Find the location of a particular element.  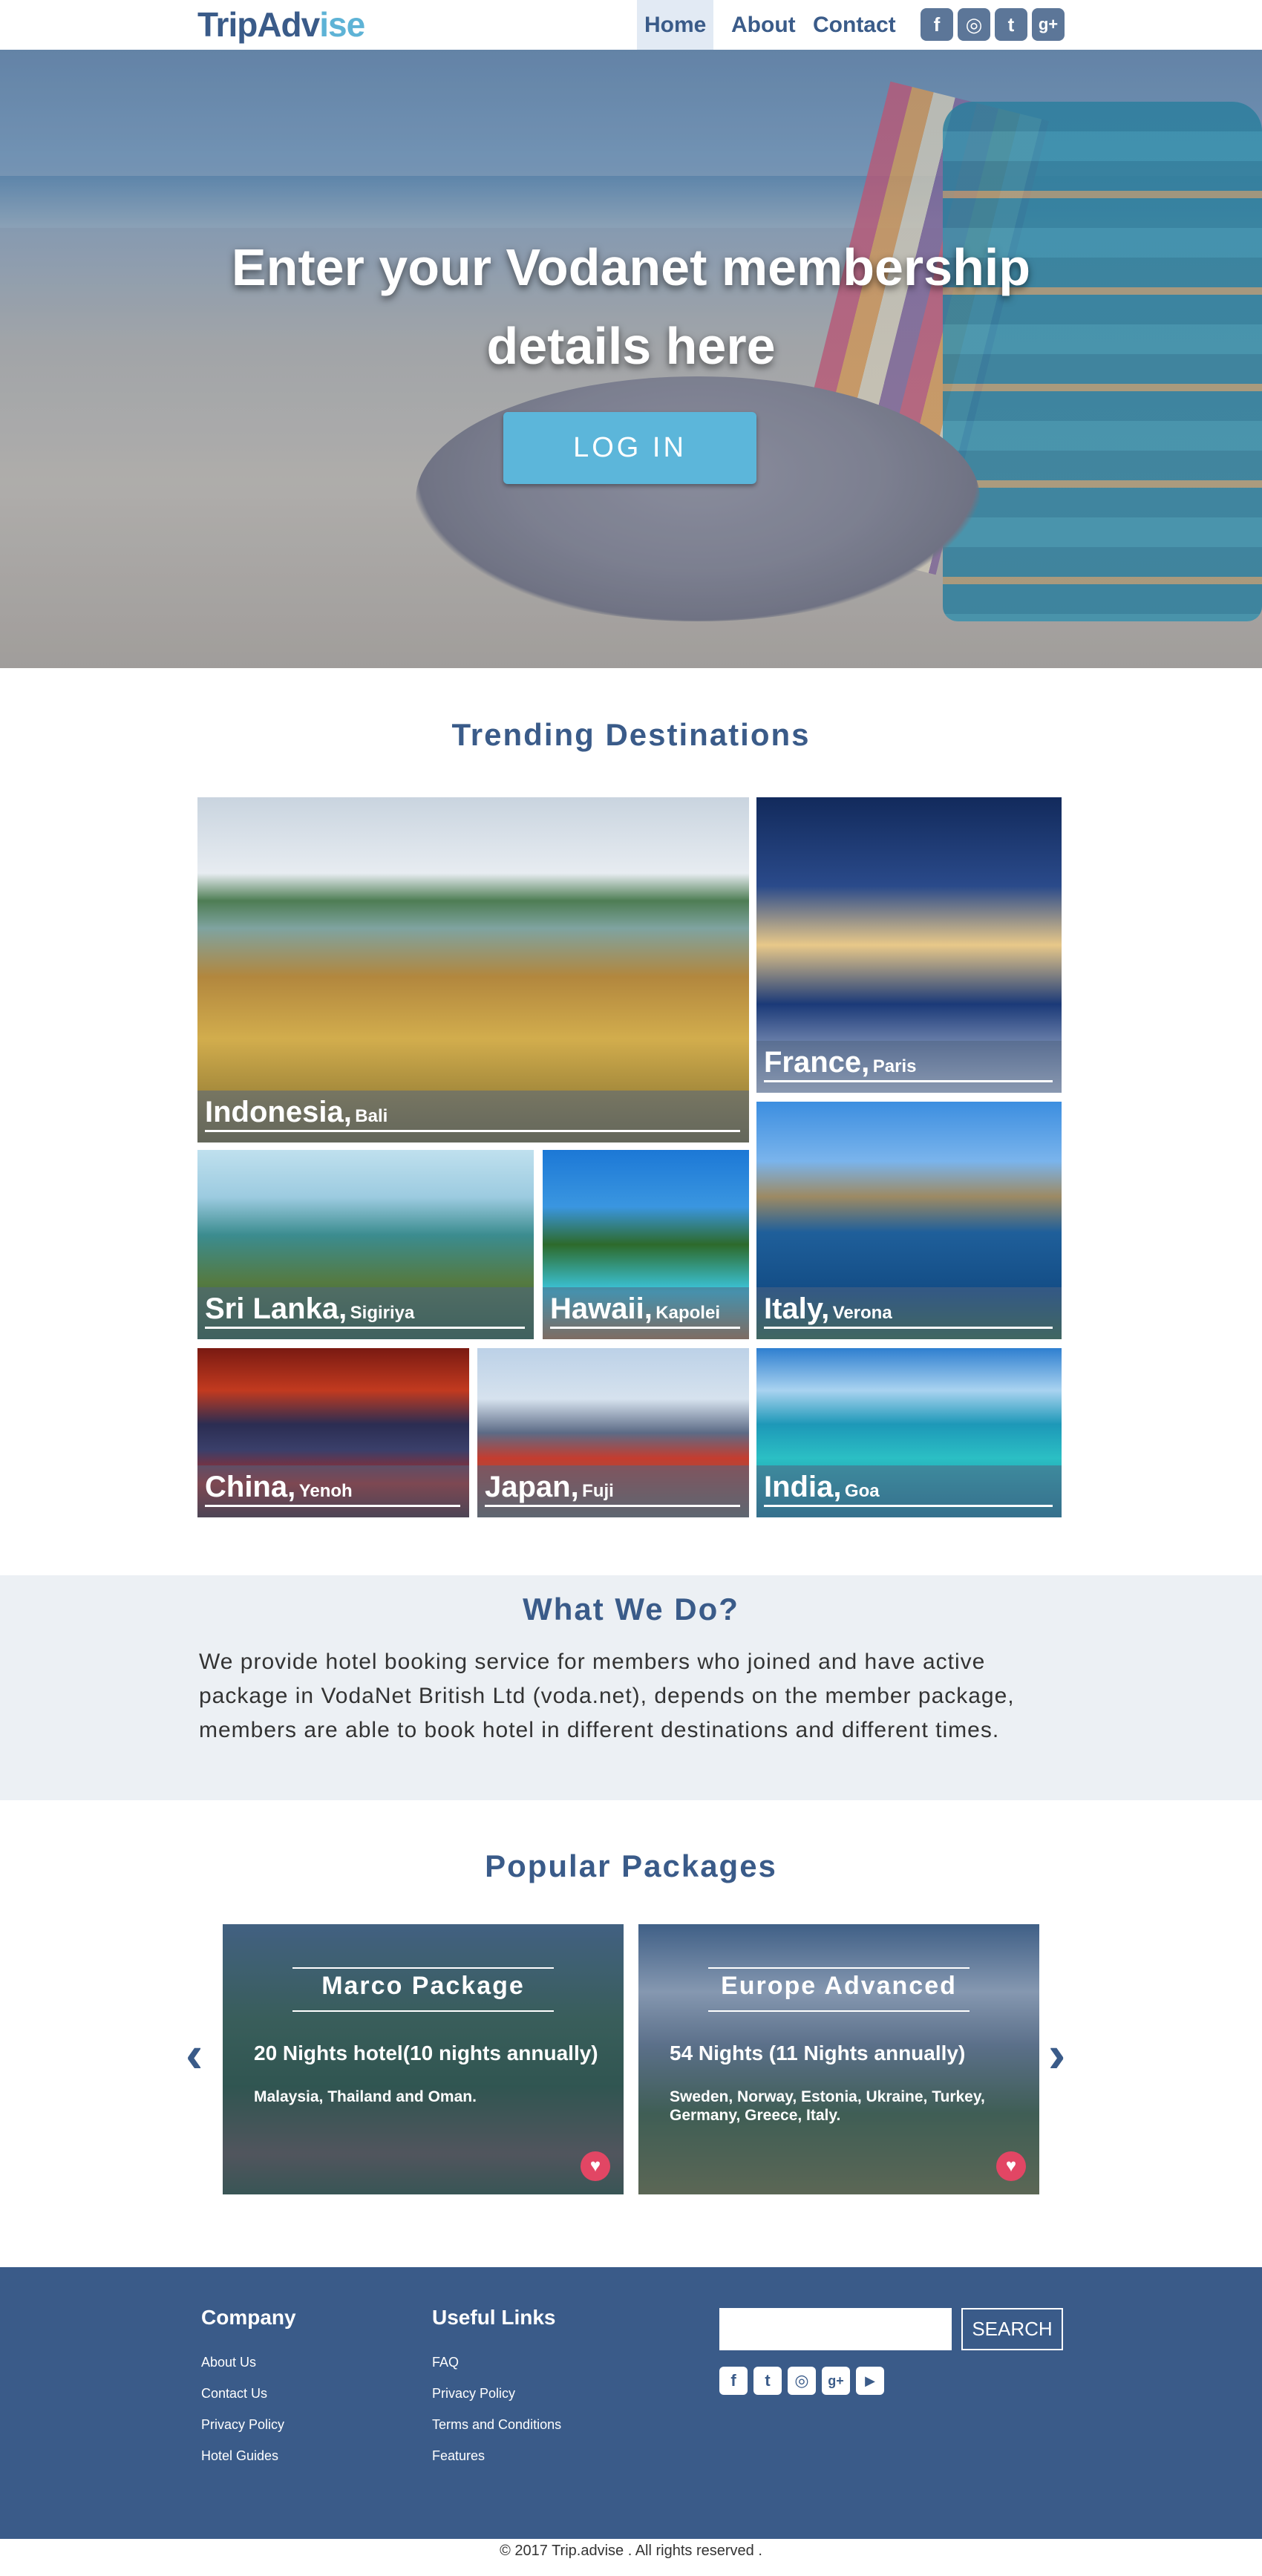

popular-packages-title: Popular Packages is located at coordinates (631, 1866).